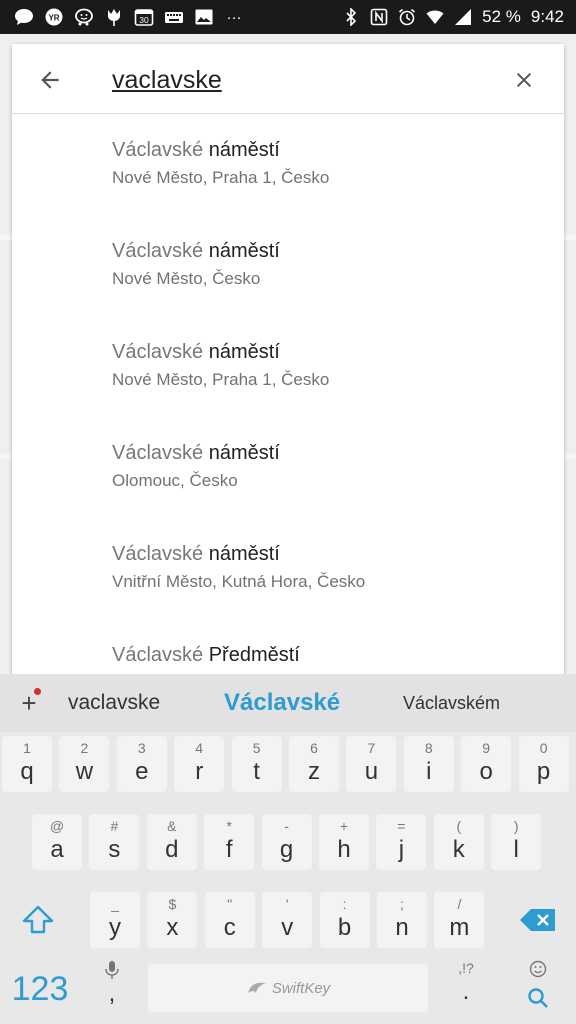 This screenshot has height=1024, width=576. Describe the element at coordinates (229, 849) in the screenshot. I see `key-label: f` at that location.